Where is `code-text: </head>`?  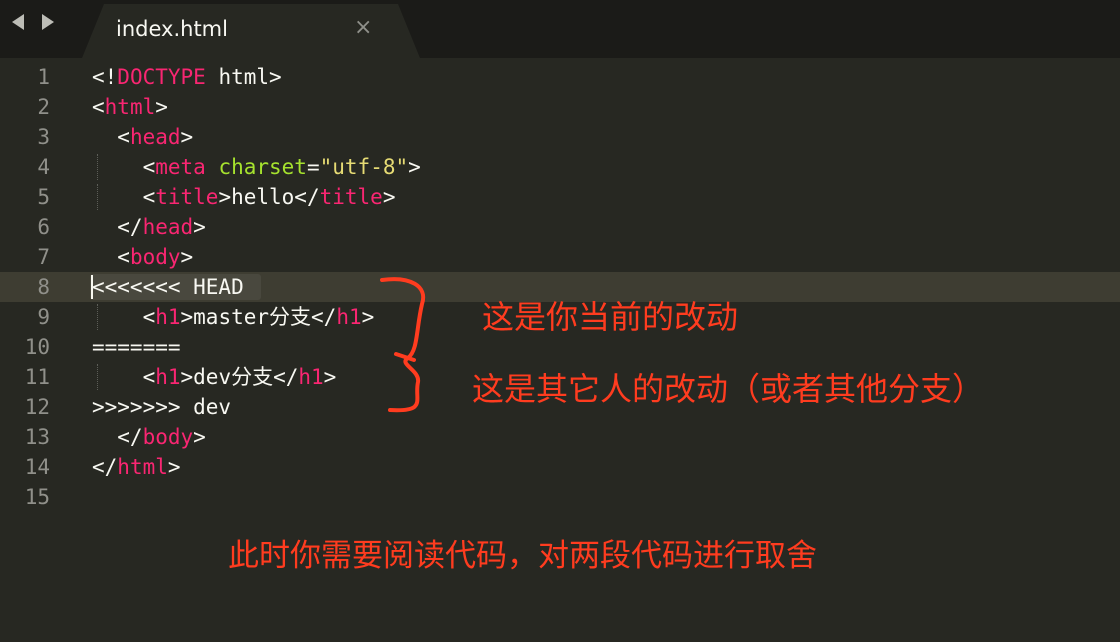 code-text: </head> is located at coordinates (149, 227).